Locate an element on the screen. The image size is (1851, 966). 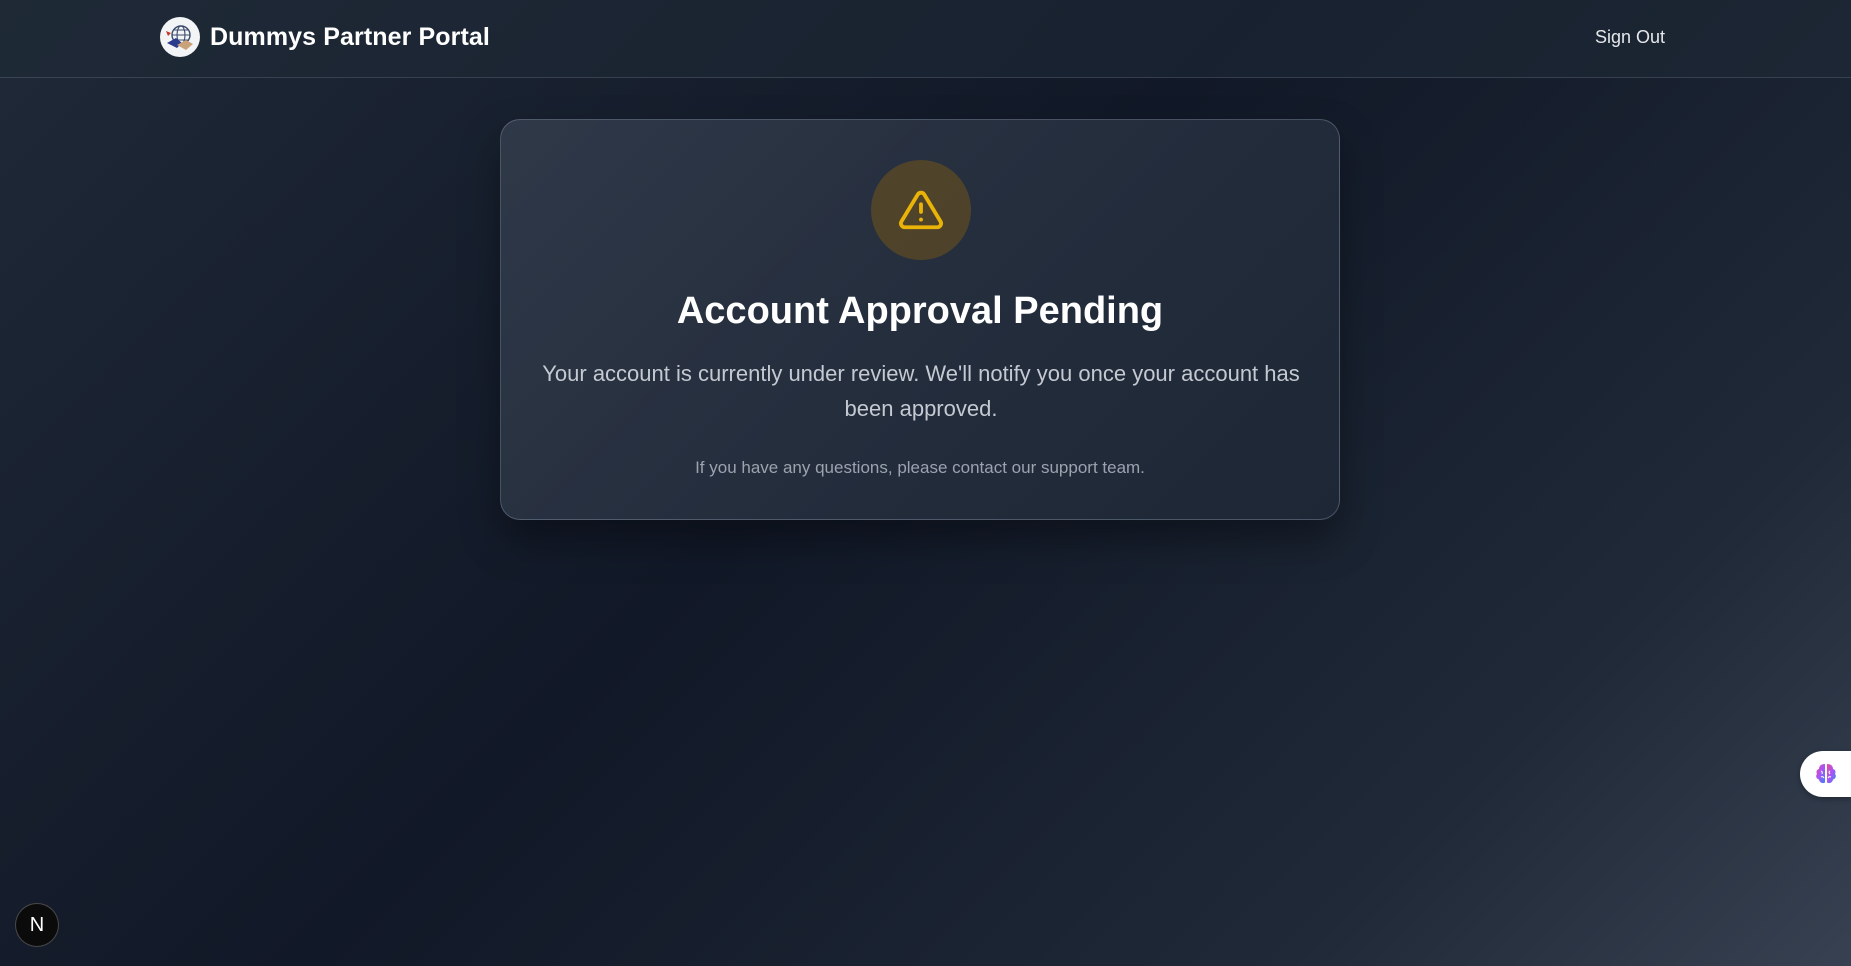
brand: Dummys Partner Portal is located at coordinates (325, 37).